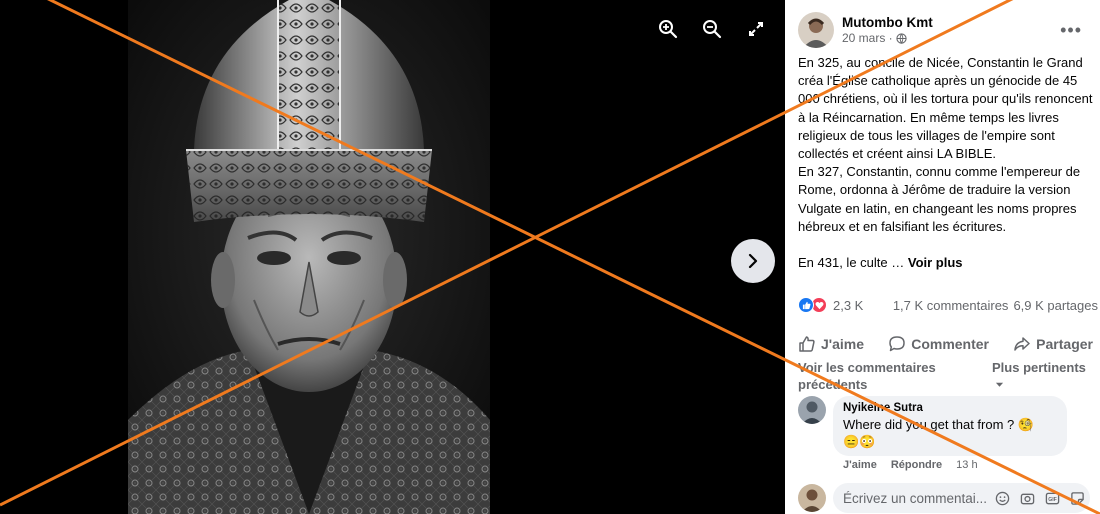 The height and width of the screenshot is (514, 1100). Describe the element at coordinates (1022, 344) in the screenshot. I see `share-arrow-icon` at that location.